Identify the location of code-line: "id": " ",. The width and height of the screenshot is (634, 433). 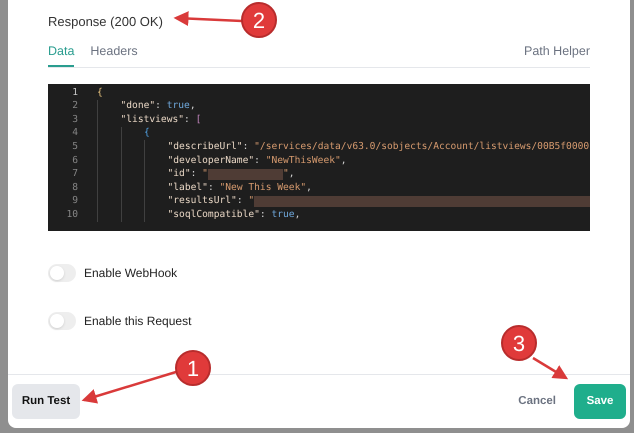
(231, 174).